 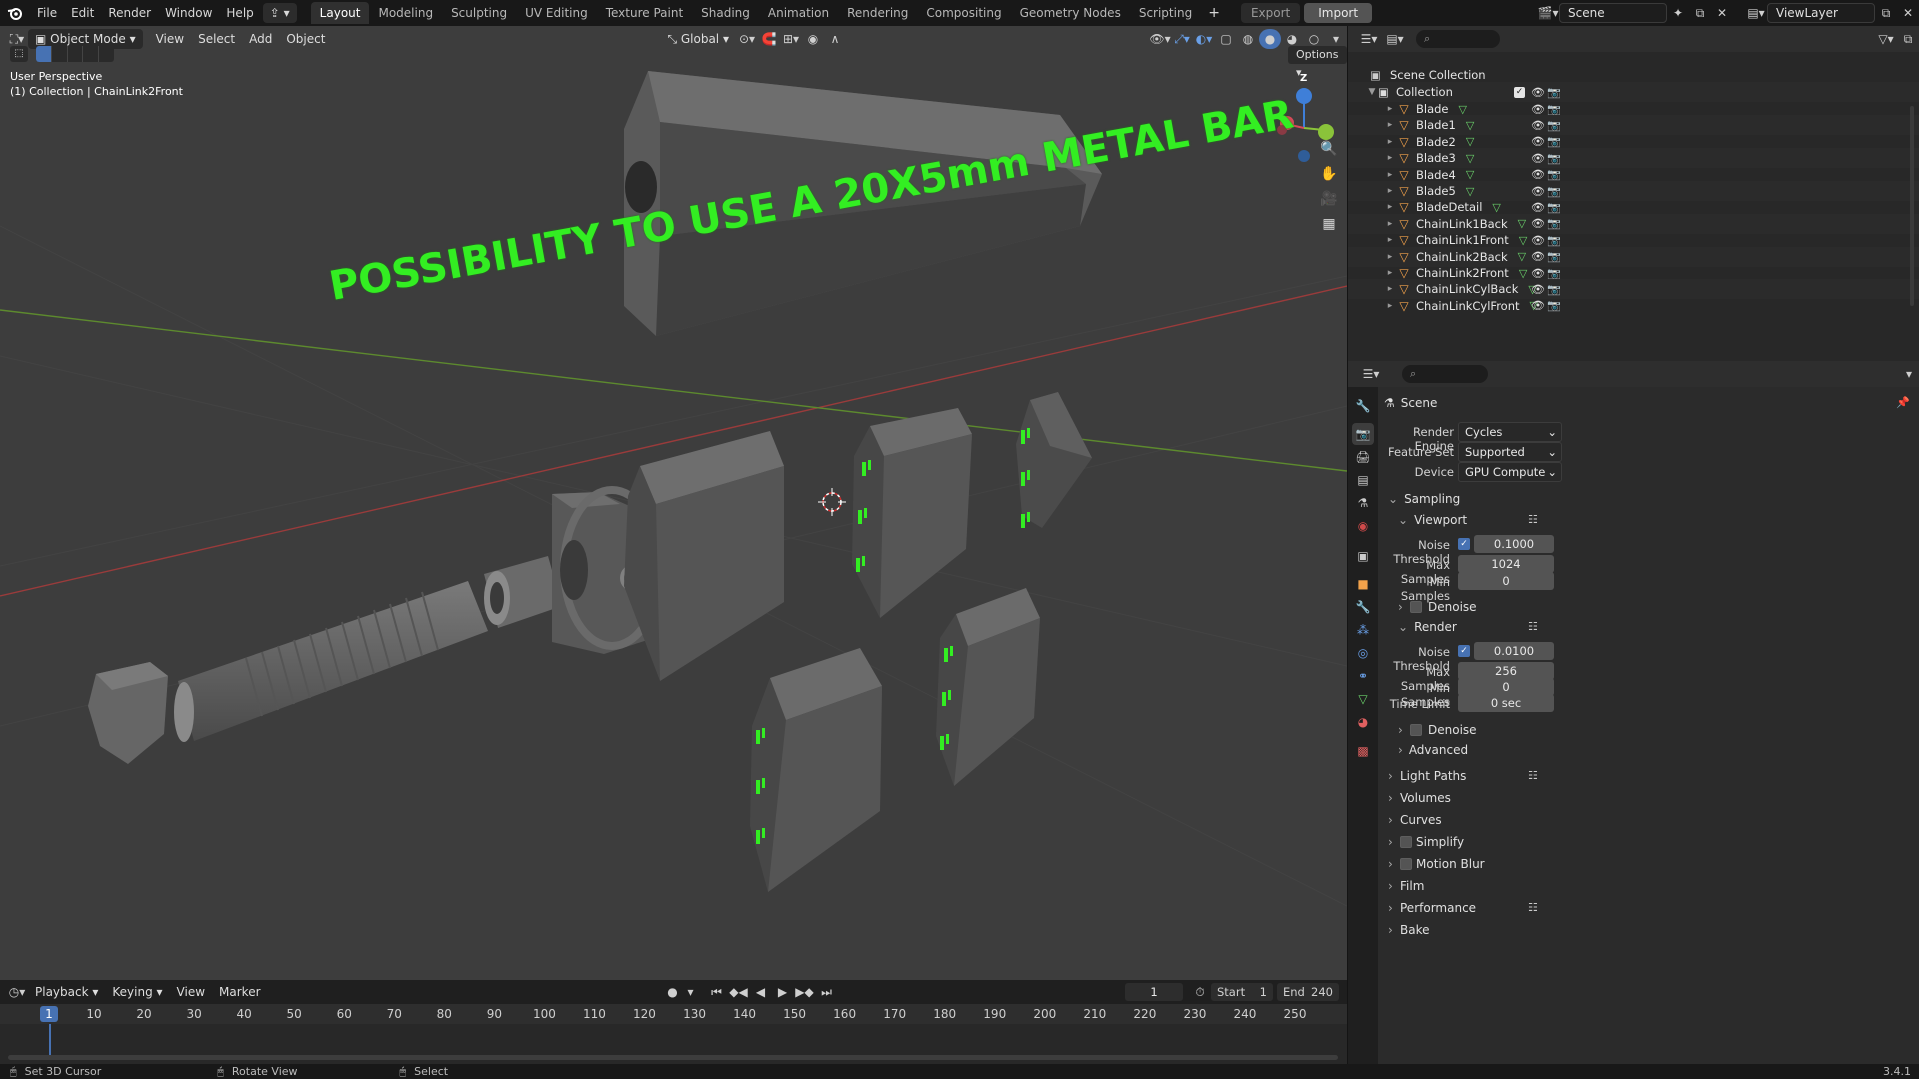 I want to click on gizmo-toggle-icon: ⤢▾, so click(x=1182, y=39).